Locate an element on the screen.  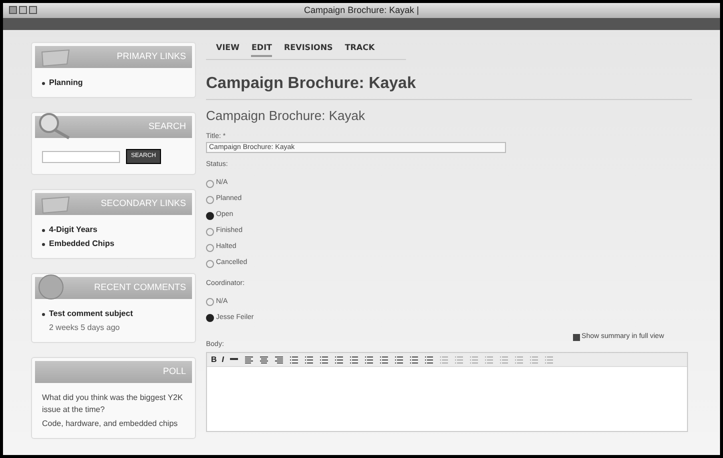
sidebar-link: 4-Digit Years is located at coordinates (73, 230).